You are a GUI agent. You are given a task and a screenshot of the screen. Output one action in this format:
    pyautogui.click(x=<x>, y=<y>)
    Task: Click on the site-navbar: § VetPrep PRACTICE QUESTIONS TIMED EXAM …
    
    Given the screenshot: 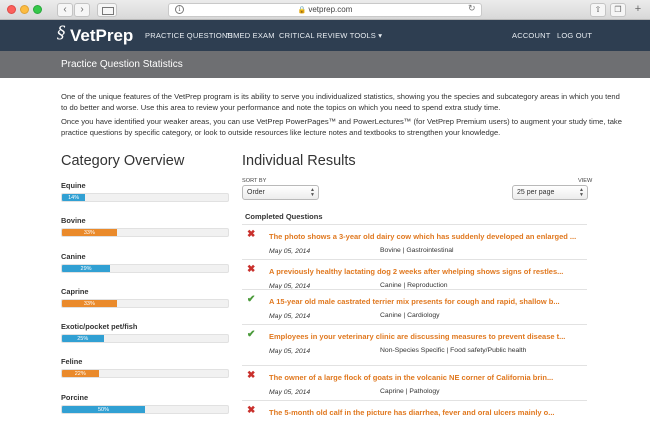 What is the action you would take?
    pyautogui.click(x=325, y=35)
    